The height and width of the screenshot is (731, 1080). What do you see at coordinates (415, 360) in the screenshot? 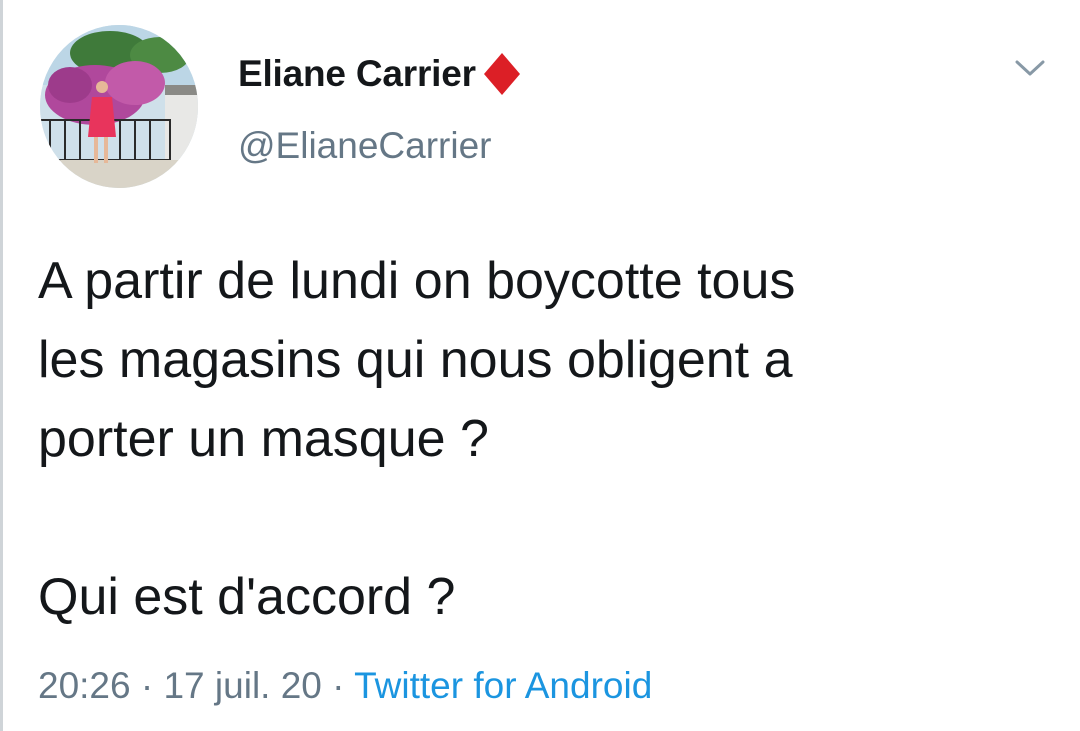
I see `tweet-line: les magasins qui nous obligent a` at bounding box center [415, 360].